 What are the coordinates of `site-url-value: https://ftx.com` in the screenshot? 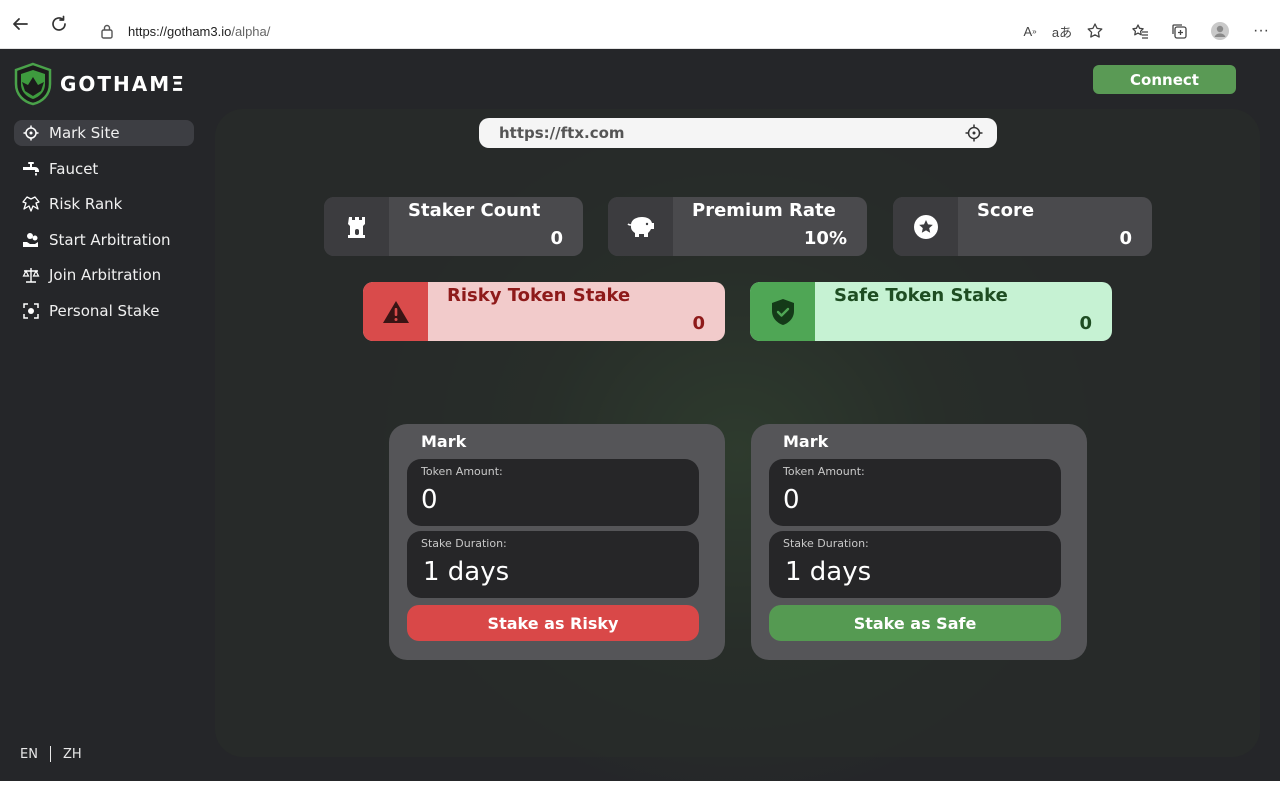 It's located at (562, 133).